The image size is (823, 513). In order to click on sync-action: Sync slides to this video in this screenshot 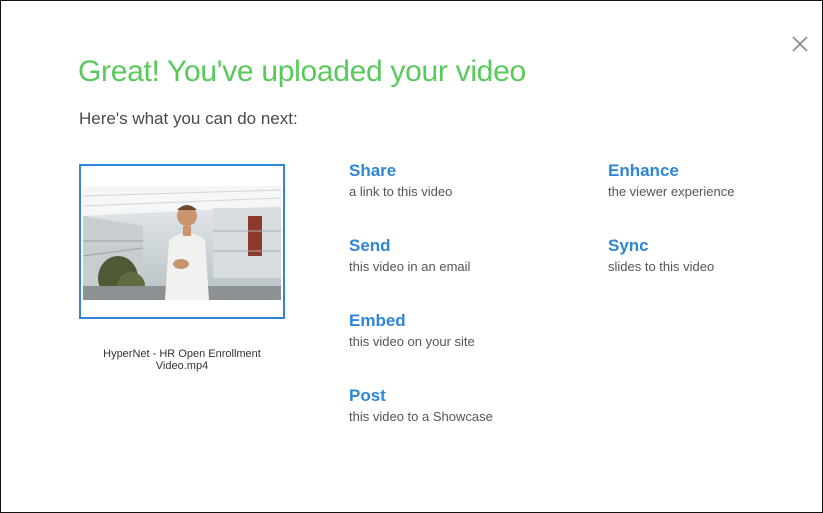, I will do `click(708, 255)`.